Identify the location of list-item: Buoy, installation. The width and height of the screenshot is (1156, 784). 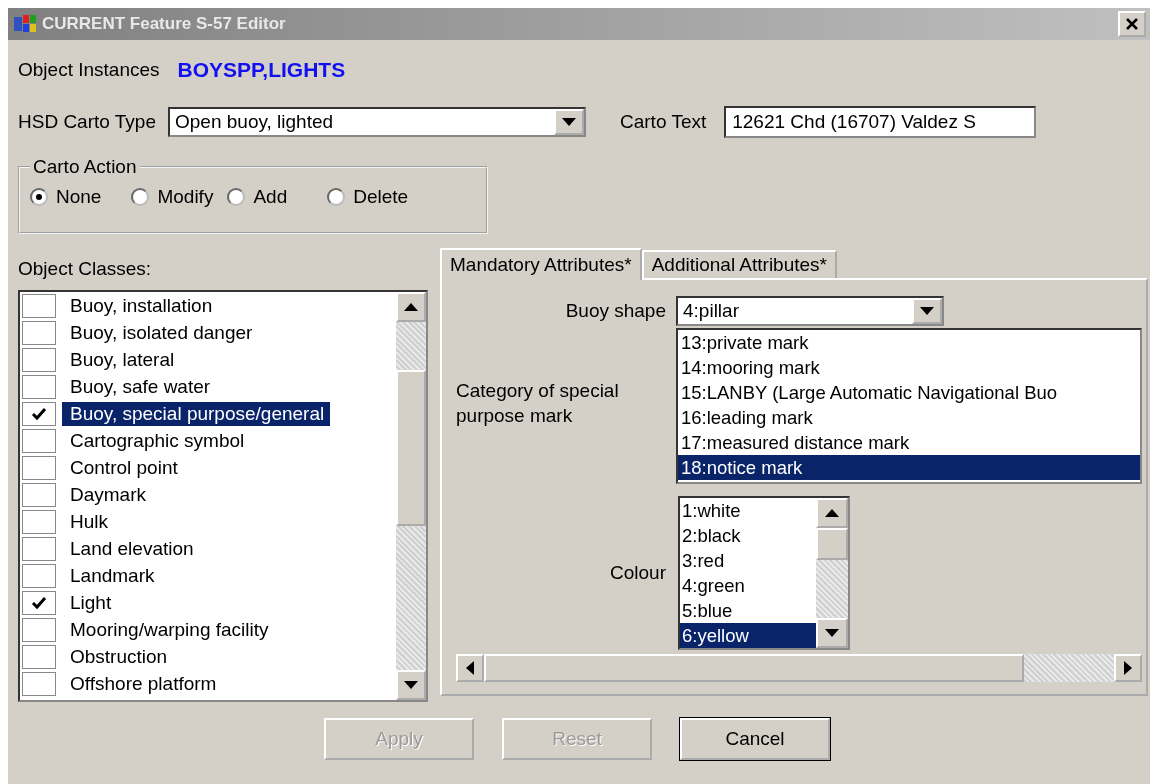
(140, 305).